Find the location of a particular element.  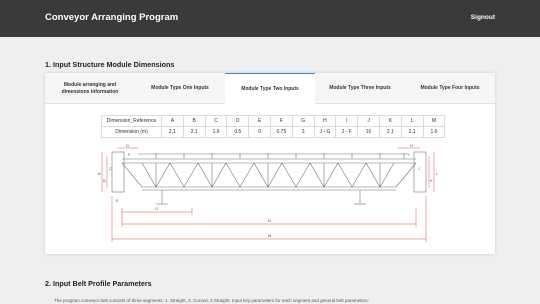

drawing-label: M is located at coordinates (269, 235).